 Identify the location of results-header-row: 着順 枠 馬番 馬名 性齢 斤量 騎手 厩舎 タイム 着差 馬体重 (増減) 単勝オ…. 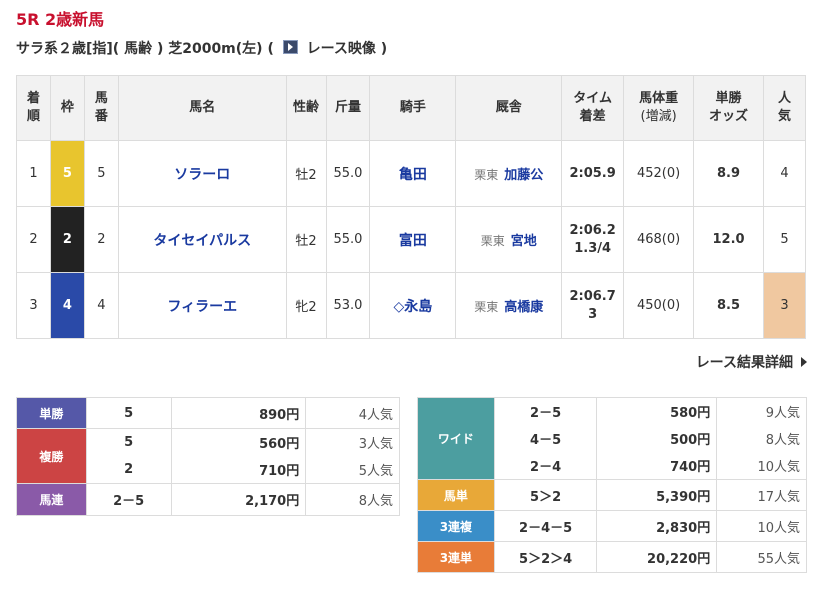
(411, 108).